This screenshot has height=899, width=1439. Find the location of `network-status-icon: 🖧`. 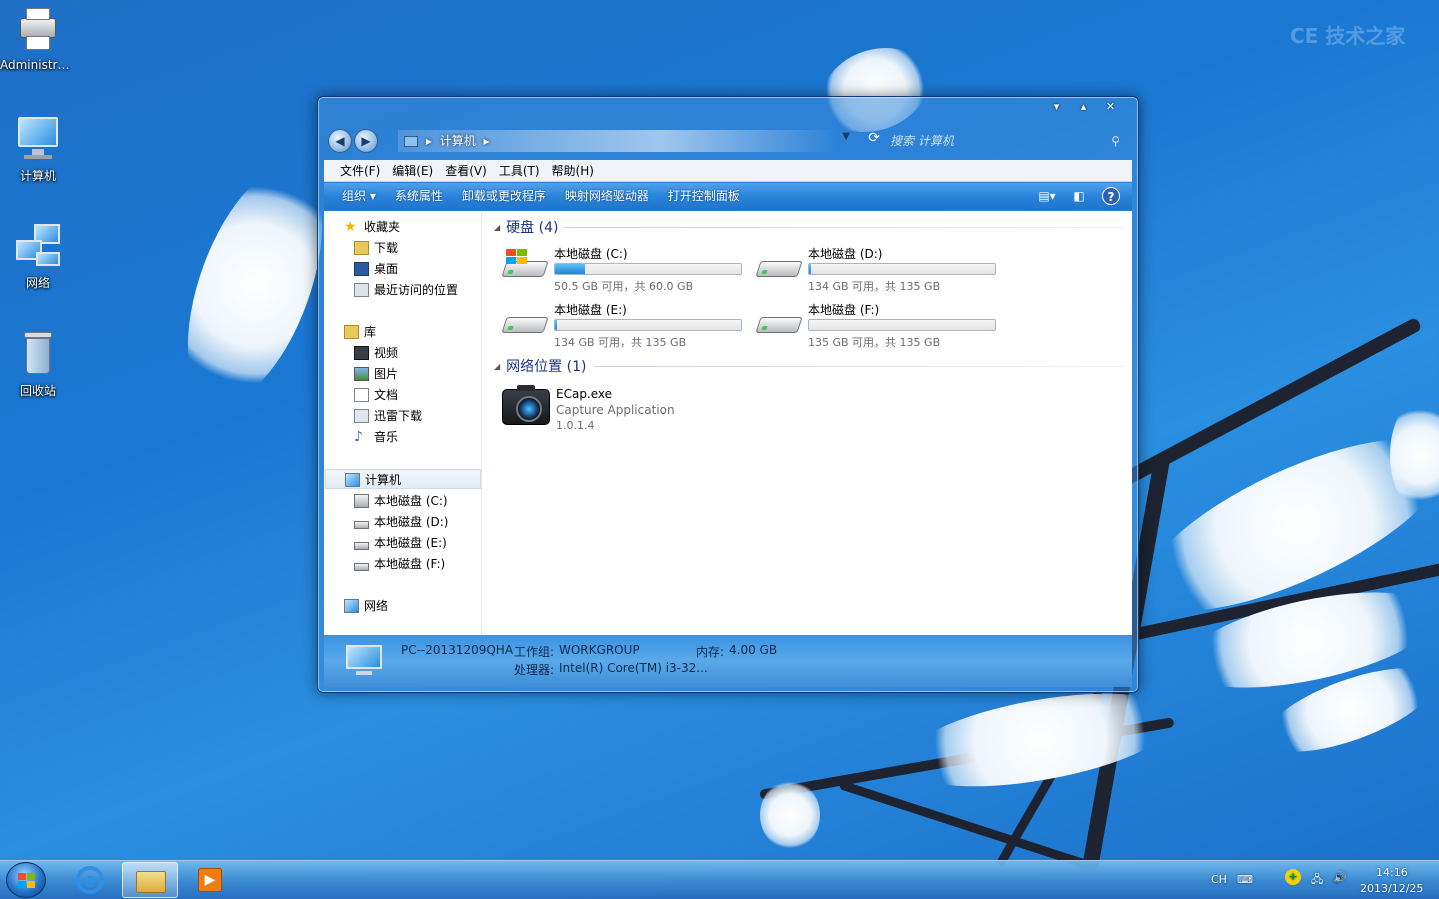

network-status-icon: 🖧 is located at coordinates (1317, 880).